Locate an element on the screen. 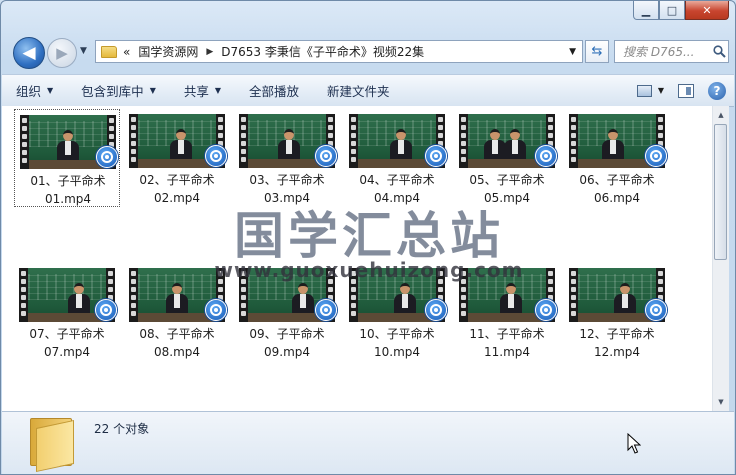 The width and height of the screenshot is (736, 475). file-name: 11、子平命术 11.mp4 is located at coordinates (507, 343).